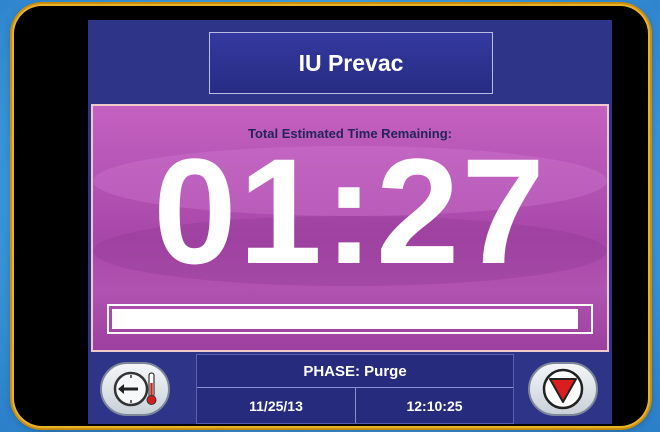 The width and height of the screenshot is (660, 432). I want to click on bottom-bar: PHASE: Purge 11/25/13 12:10:25, so click(350, 389).